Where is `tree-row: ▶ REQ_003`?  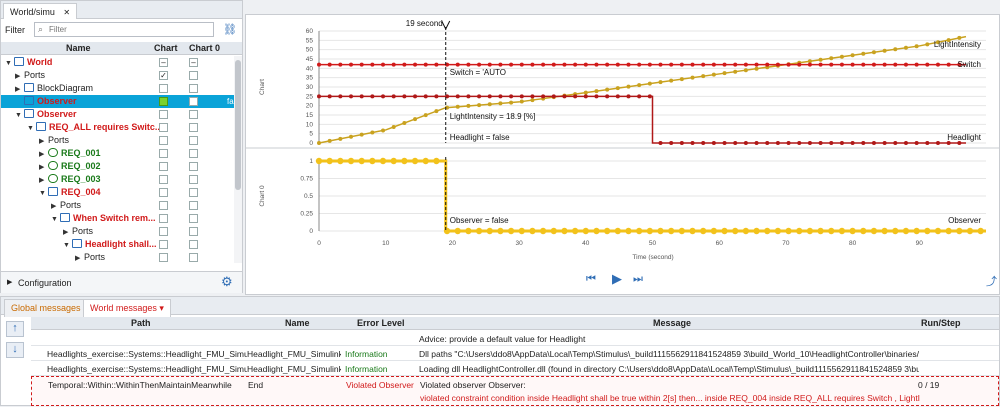 tree-row: ▶ REQ_003 is located at coordinates (117, 179).